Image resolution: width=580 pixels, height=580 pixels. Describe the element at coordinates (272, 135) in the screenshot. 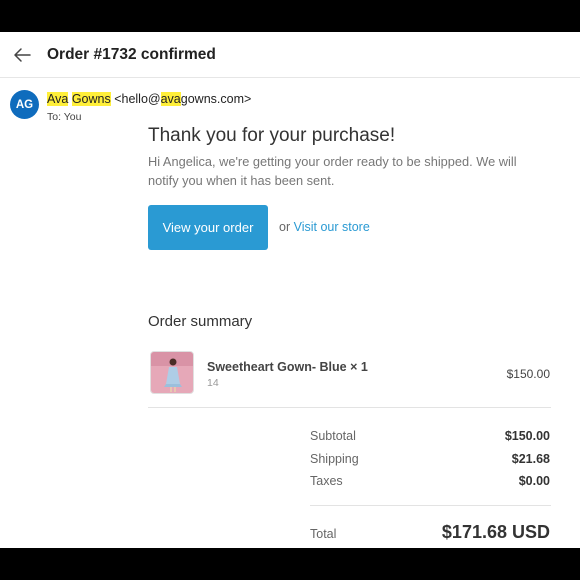

I see `thank-you-heading: Thank you for your purchase!` at that location.